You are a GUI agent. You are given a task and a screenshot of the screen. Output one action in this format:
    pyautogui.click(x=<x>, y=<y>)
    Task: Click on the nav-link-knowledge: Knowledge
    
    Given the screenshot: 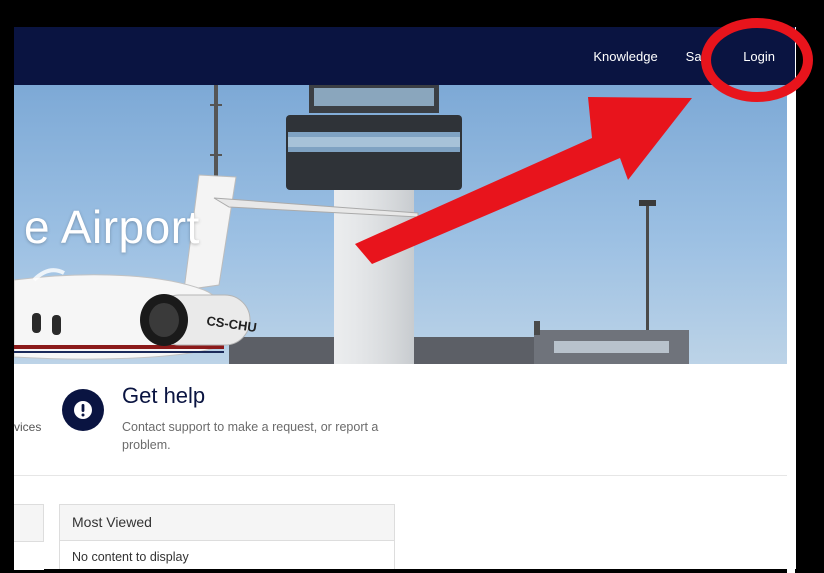 What is the action you would take?
    pyautogui.click(x=625, y=56)
    